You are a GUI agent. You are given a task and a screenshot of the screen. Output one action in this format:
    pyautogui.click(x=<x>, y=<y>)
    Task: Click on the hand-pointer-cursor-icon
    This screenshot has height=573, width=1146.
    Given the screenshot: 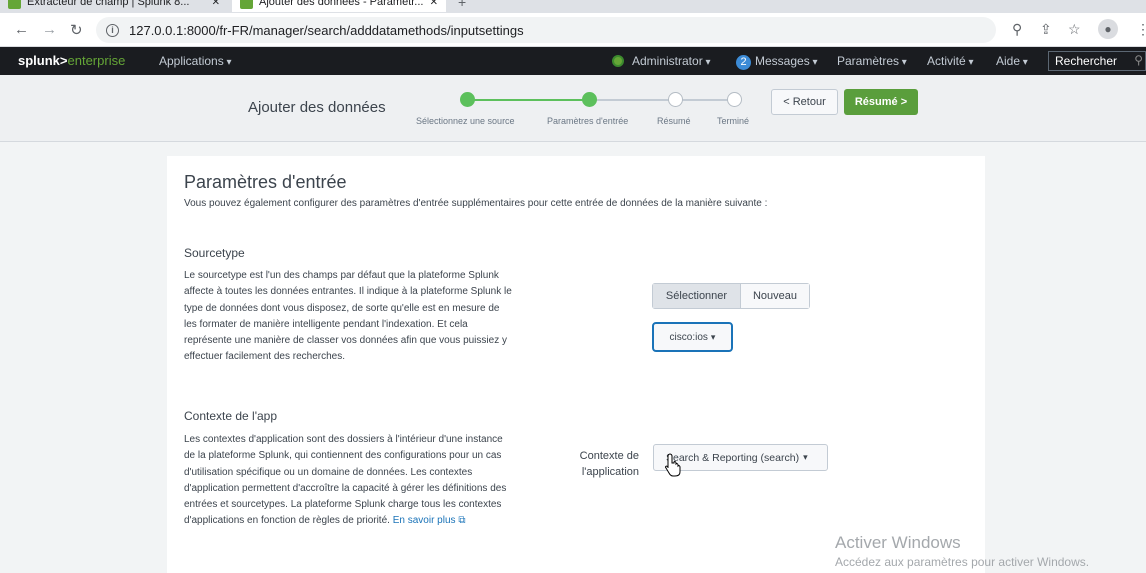 What is the action you would take?
    pyautogui.click(x=673, y=465)
    